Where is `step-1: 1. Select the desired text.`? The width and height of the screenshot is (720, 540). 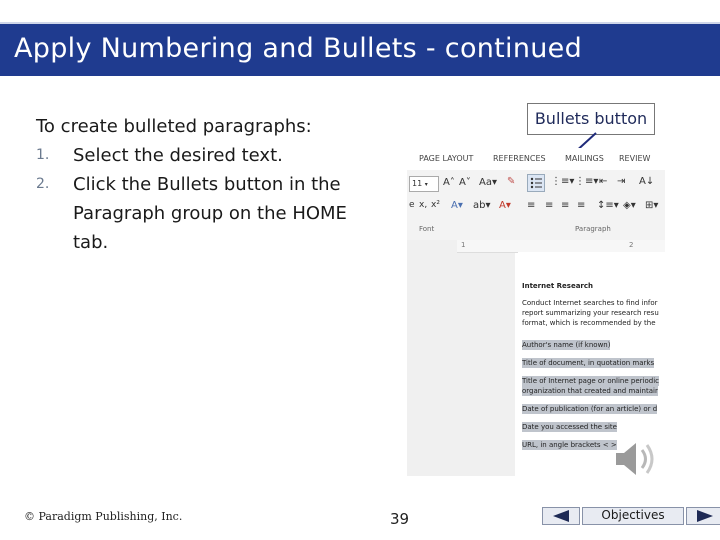
step-1: 1. Select the desired text. is located at coordinates (201, 155).